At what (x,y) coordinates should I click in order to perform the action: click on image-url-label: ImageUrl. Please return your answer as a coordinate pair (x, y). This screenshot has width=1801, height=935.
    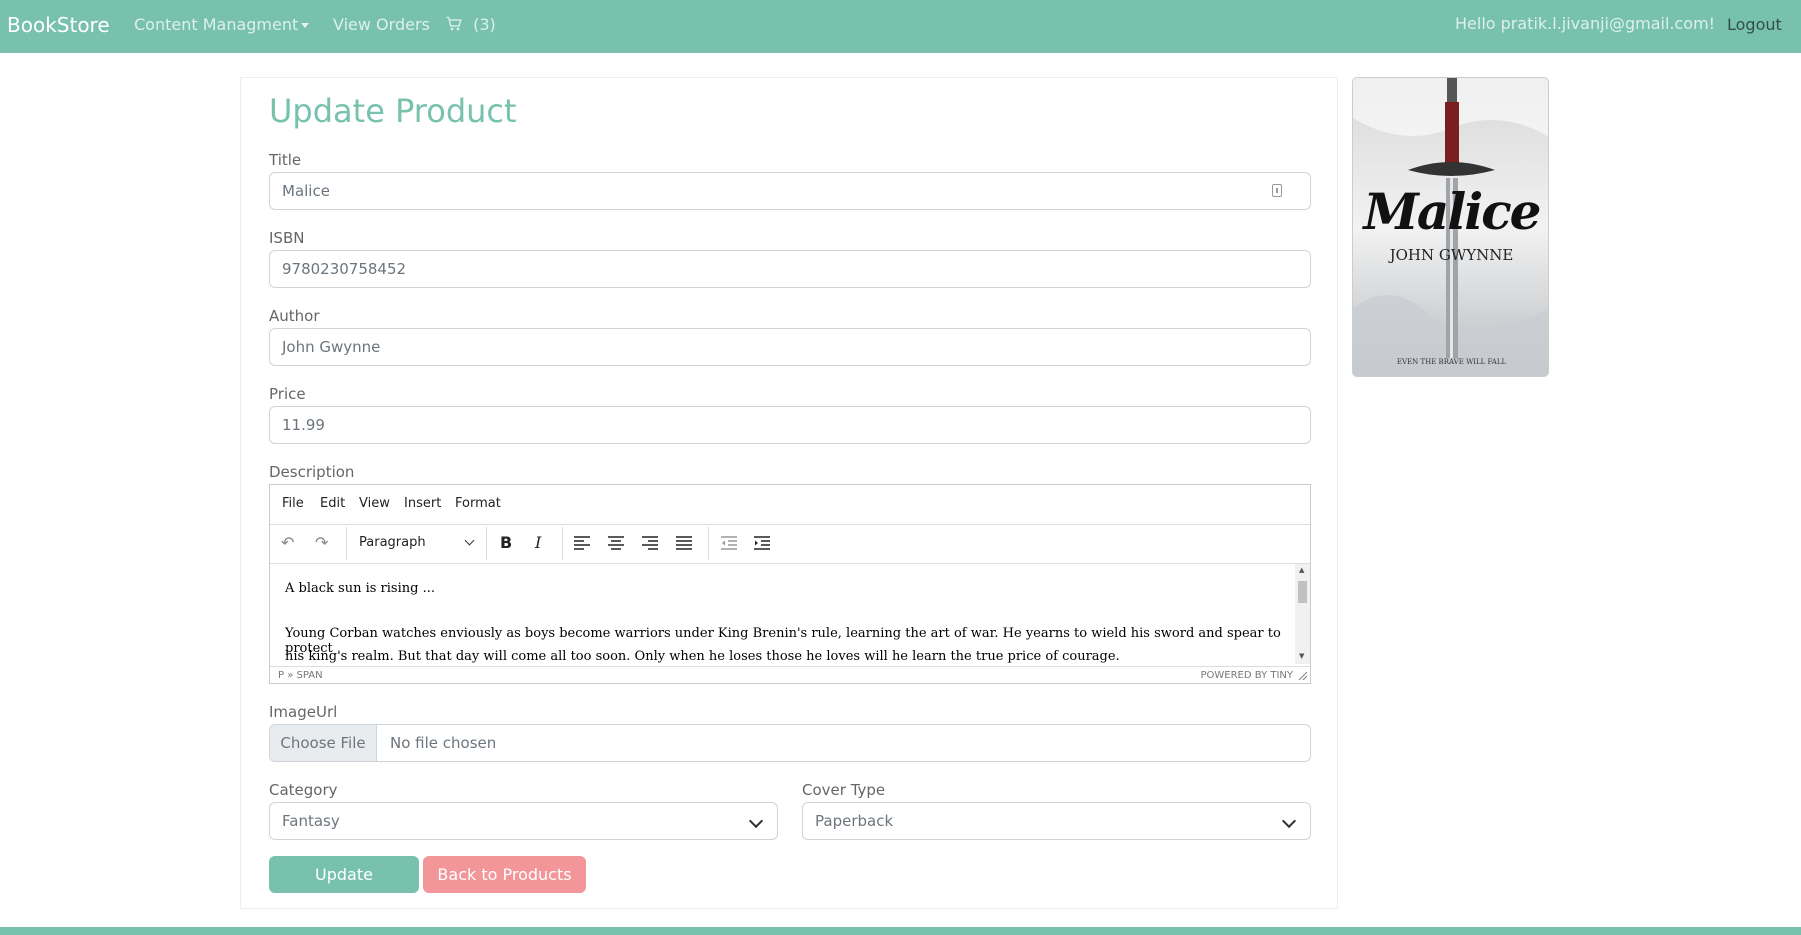
    Looking at the image, I should click on (303, 712).